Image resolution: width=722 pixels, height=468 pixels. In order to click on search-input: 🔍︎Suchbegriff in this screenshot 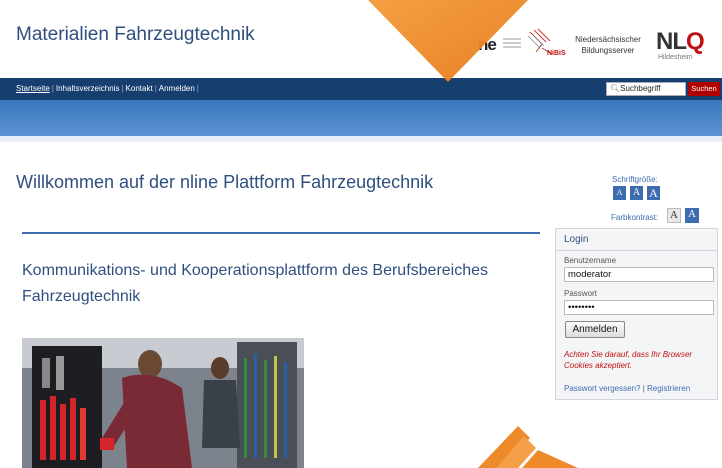, I will do `click(646, 89)`.